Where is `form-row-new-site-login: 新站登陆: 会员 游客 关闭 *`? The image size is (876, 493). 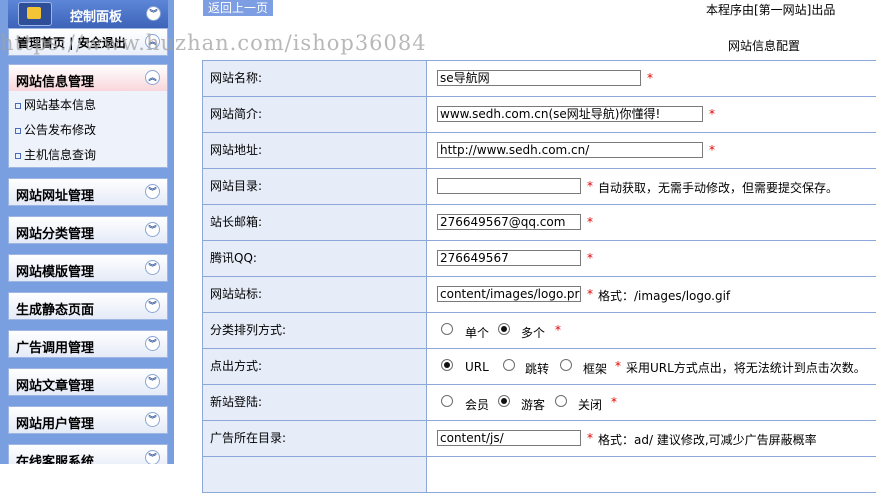
form-row-new-site-login: 新站登陆: 会员 游客 关闭 * is located at coordinates (539, 403).